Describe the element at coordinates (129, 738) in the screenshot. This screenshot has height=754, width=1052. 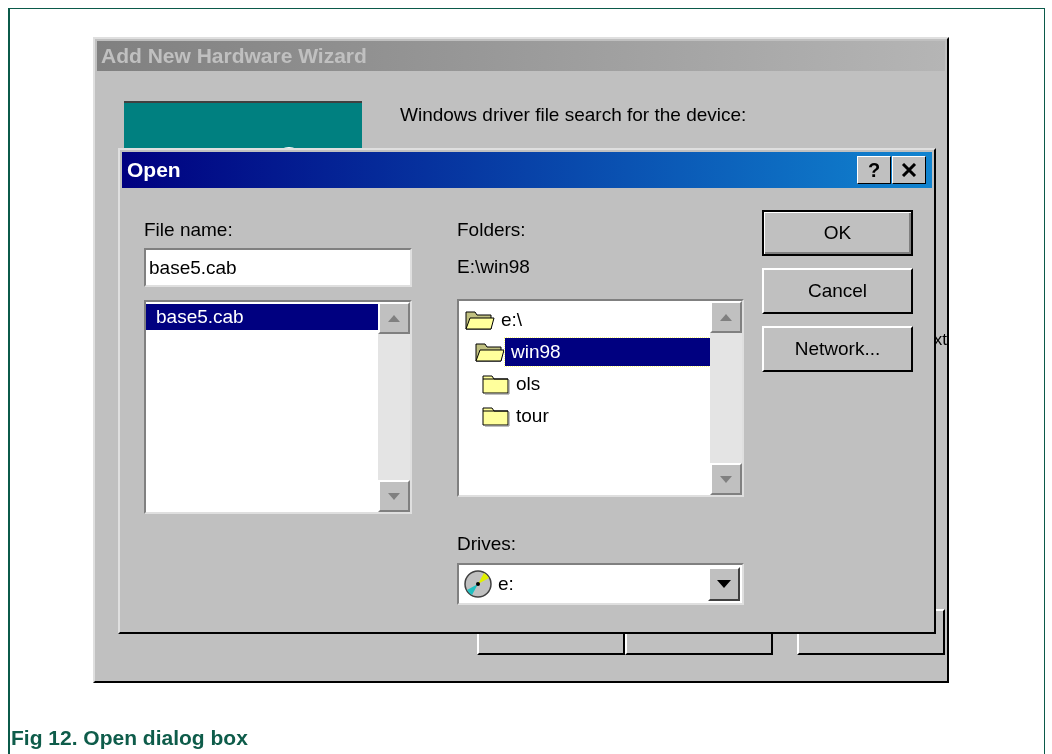
I see `figure-caption: Fig 12. Open dialog box` at that location.